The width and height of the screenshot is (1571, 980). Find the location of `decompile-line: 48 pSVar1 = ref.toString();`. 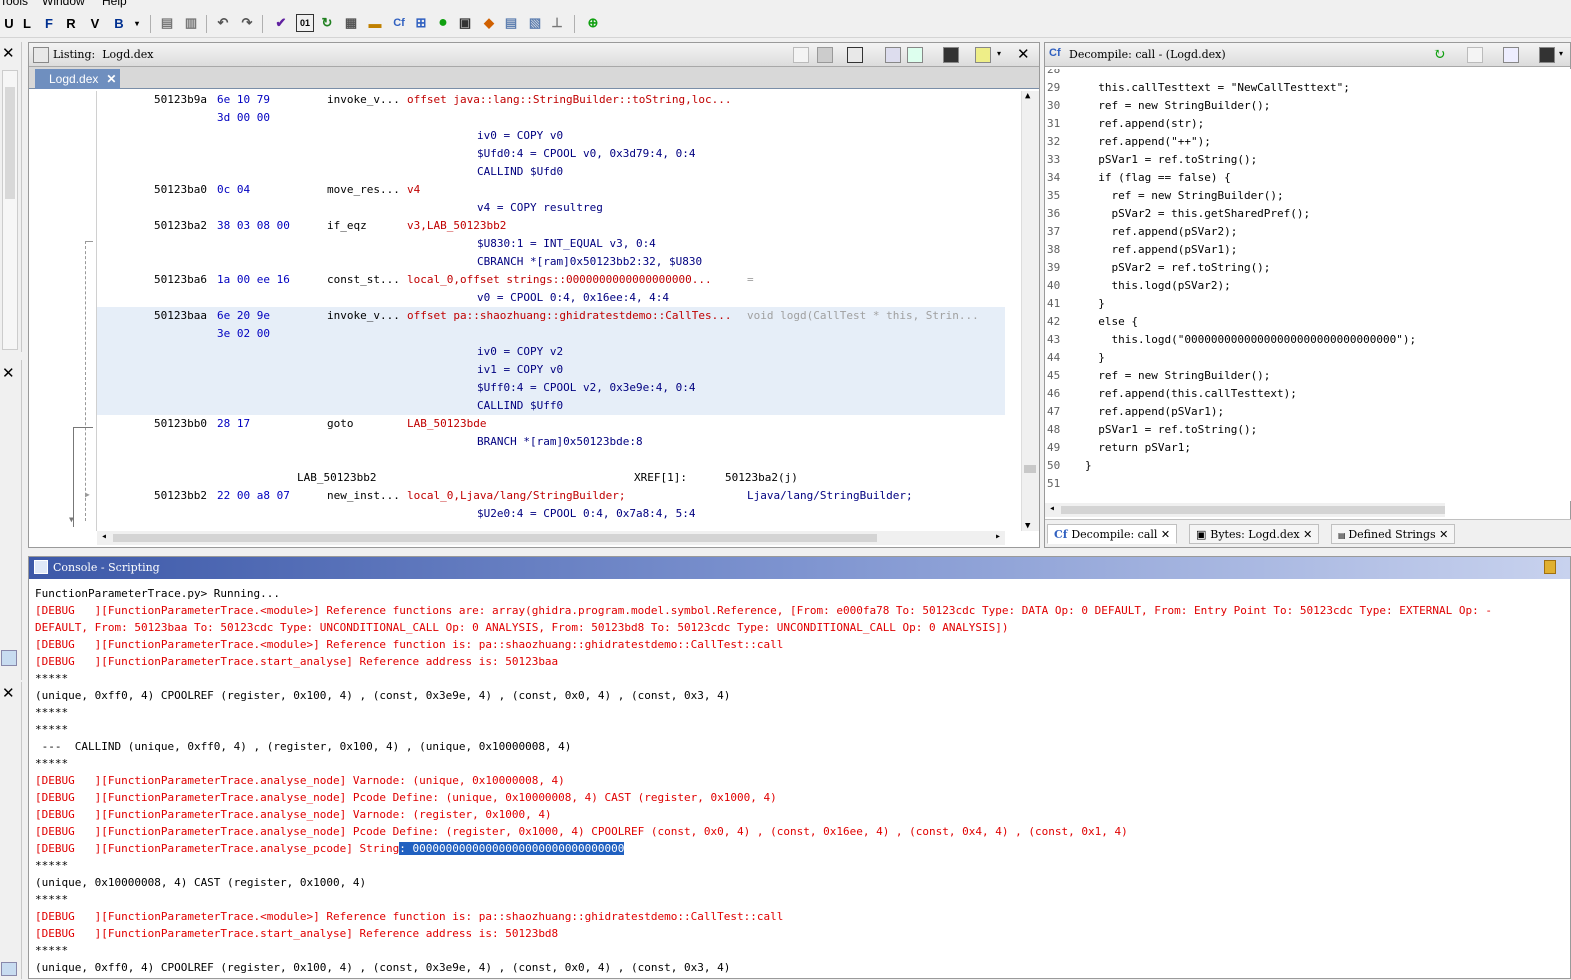

decompile-line: 48 pSVar1 = ref.toString(); is located at coordinates (1308, 430).